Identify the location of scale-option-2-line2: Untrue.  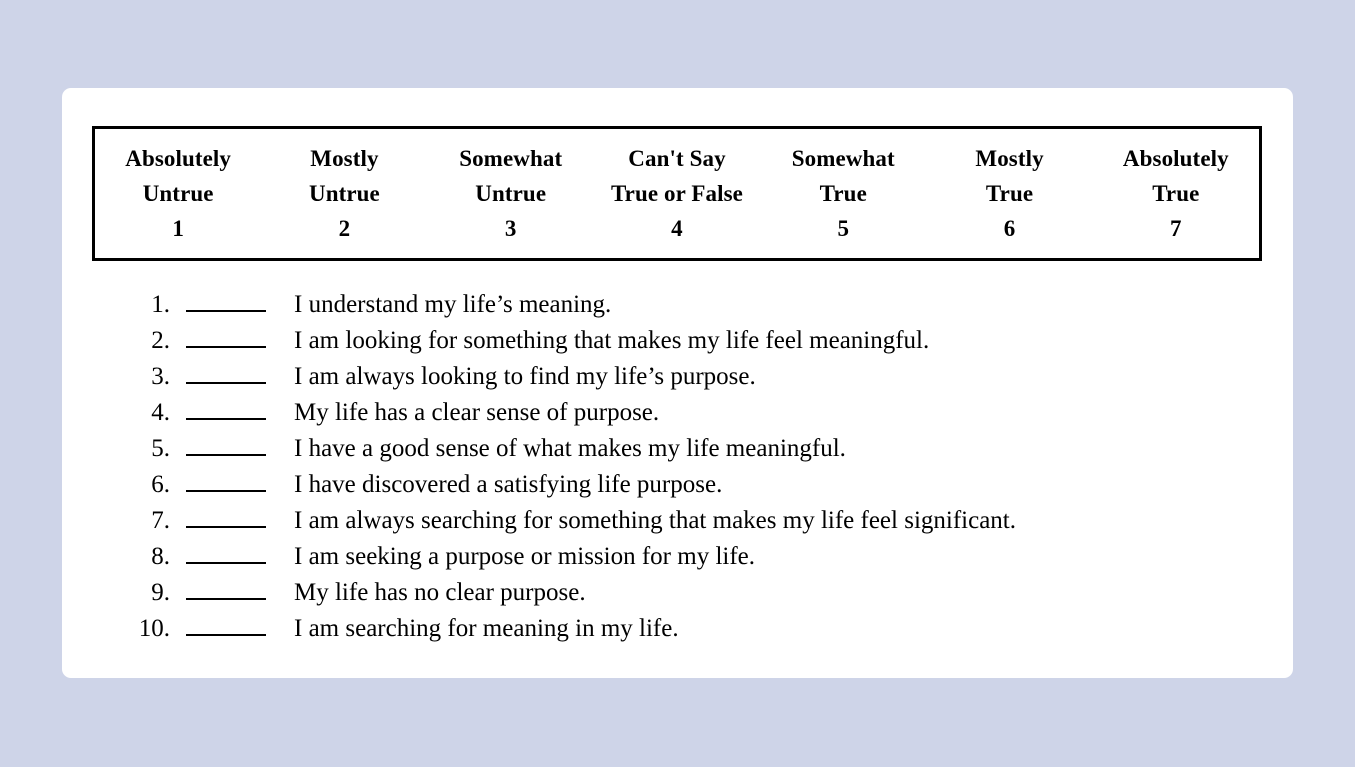
(344, 193).